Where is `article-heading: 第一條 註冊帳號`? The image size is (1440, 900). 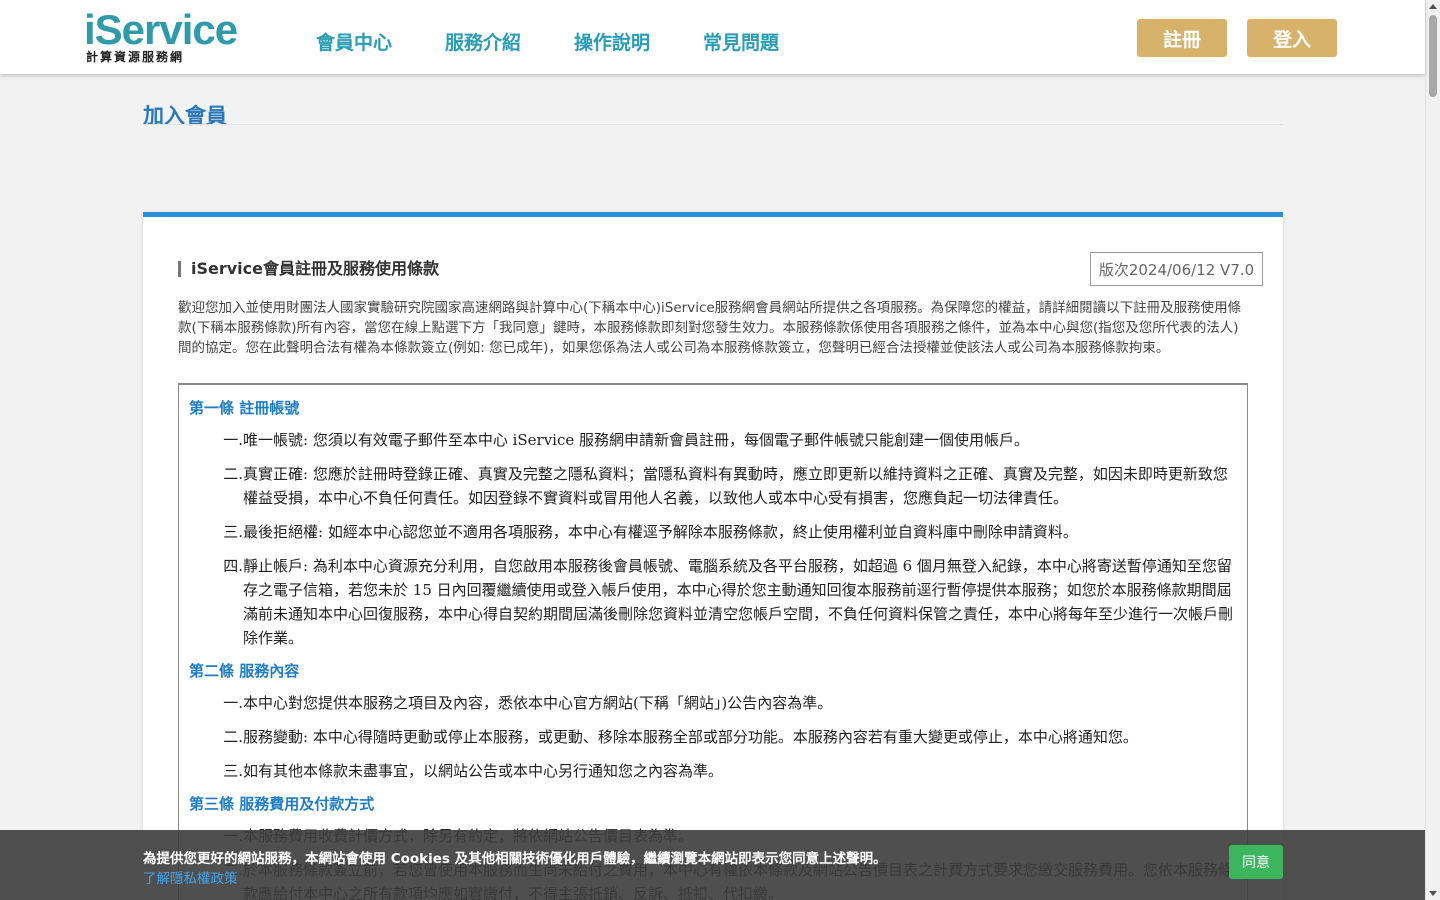 article-heading: 第一條 註冊帳號 is located at coordinates (244, 408).